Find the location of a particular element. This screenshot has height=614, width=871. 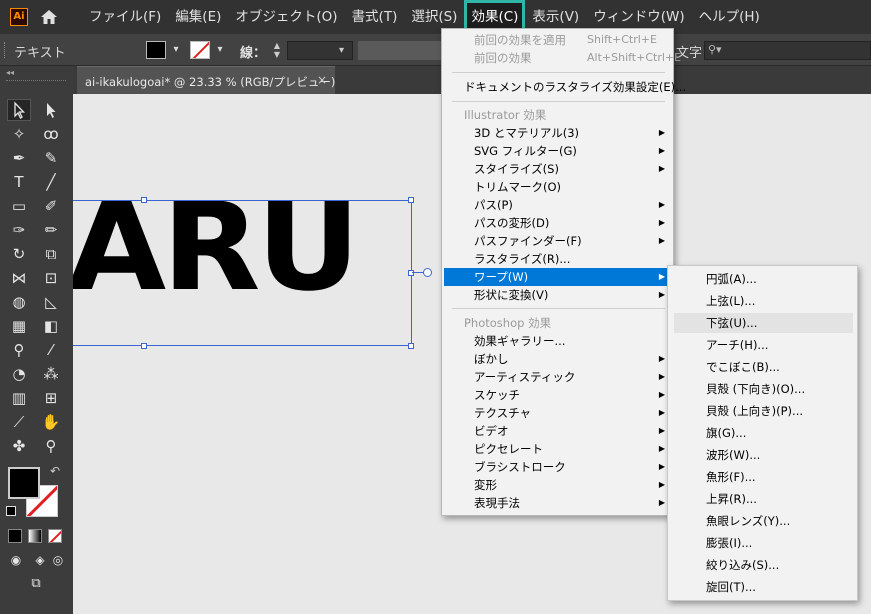

text-warp-handle is located at coordinates (427, 272).